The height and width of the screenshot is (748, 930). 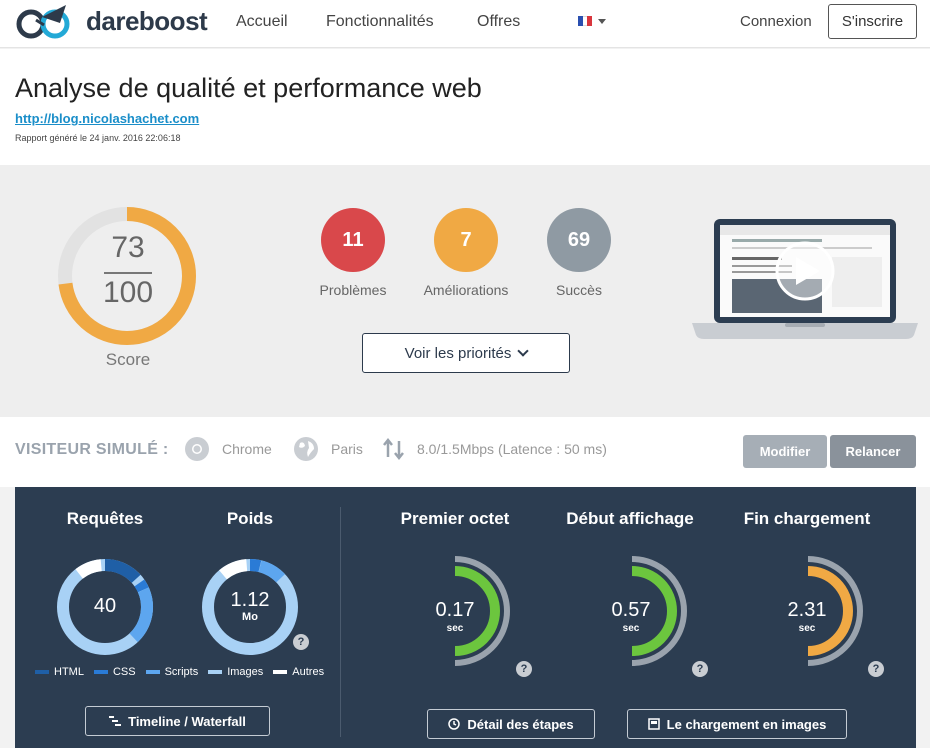 I want to click on login-link: Connexion, so click(x=776, y=21).